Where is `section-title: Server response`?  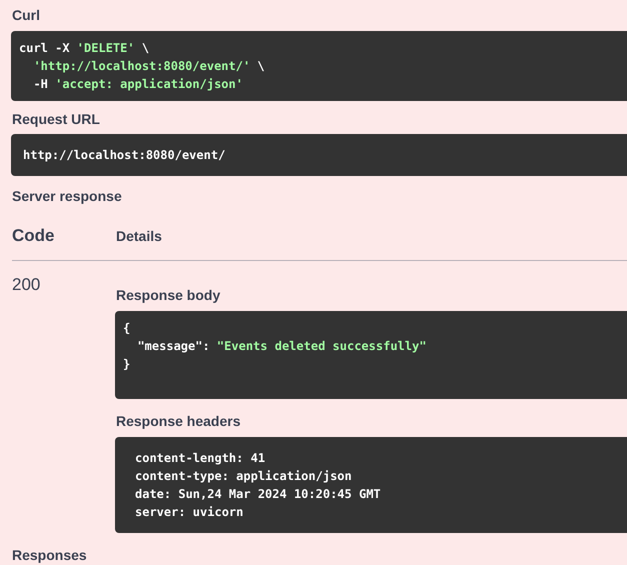 section-title: Server response is located at coordinates (67, 196).